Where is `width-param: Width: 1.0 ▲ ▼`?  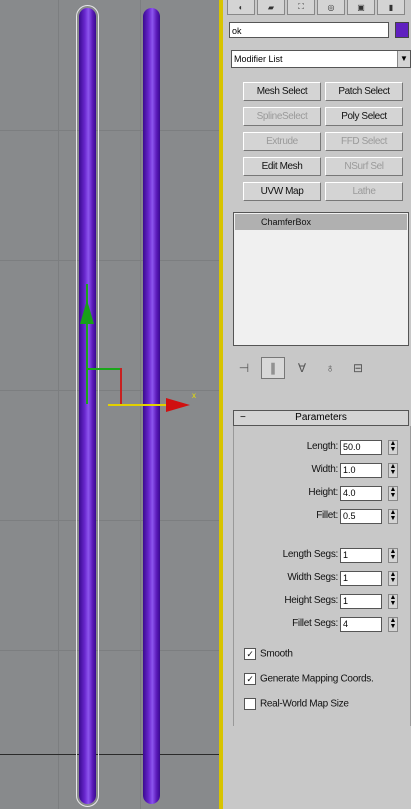 width-param: Width: 1.0 ▲ ▼ is located at coordinates (322, 471).